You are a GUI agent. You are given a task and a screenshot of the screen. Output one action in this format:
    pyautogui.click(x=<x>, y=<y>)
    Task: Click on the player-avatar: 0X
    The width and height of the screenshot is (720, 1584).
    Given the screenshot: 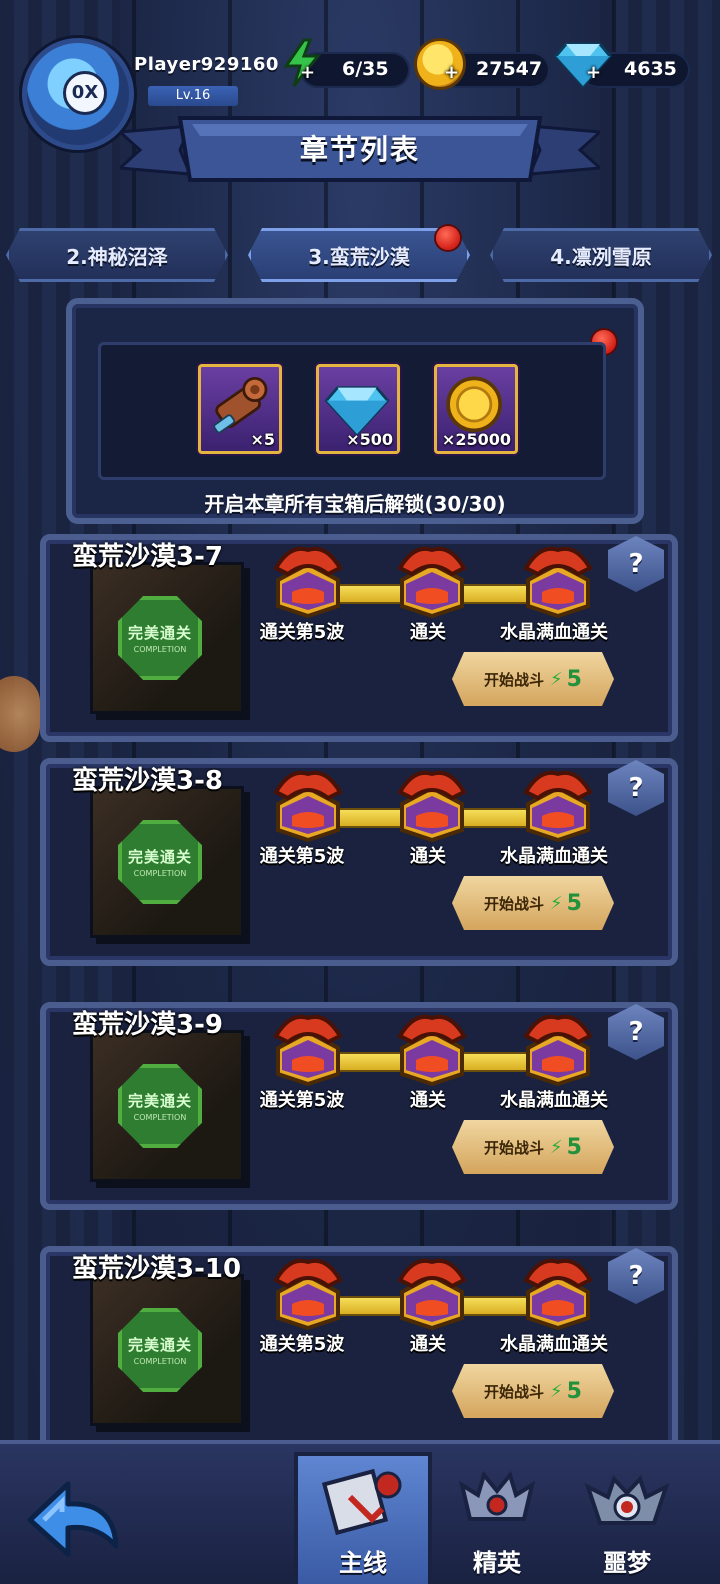 What is the action you would take?
    pyautogui.click(x=78, y=94)
    